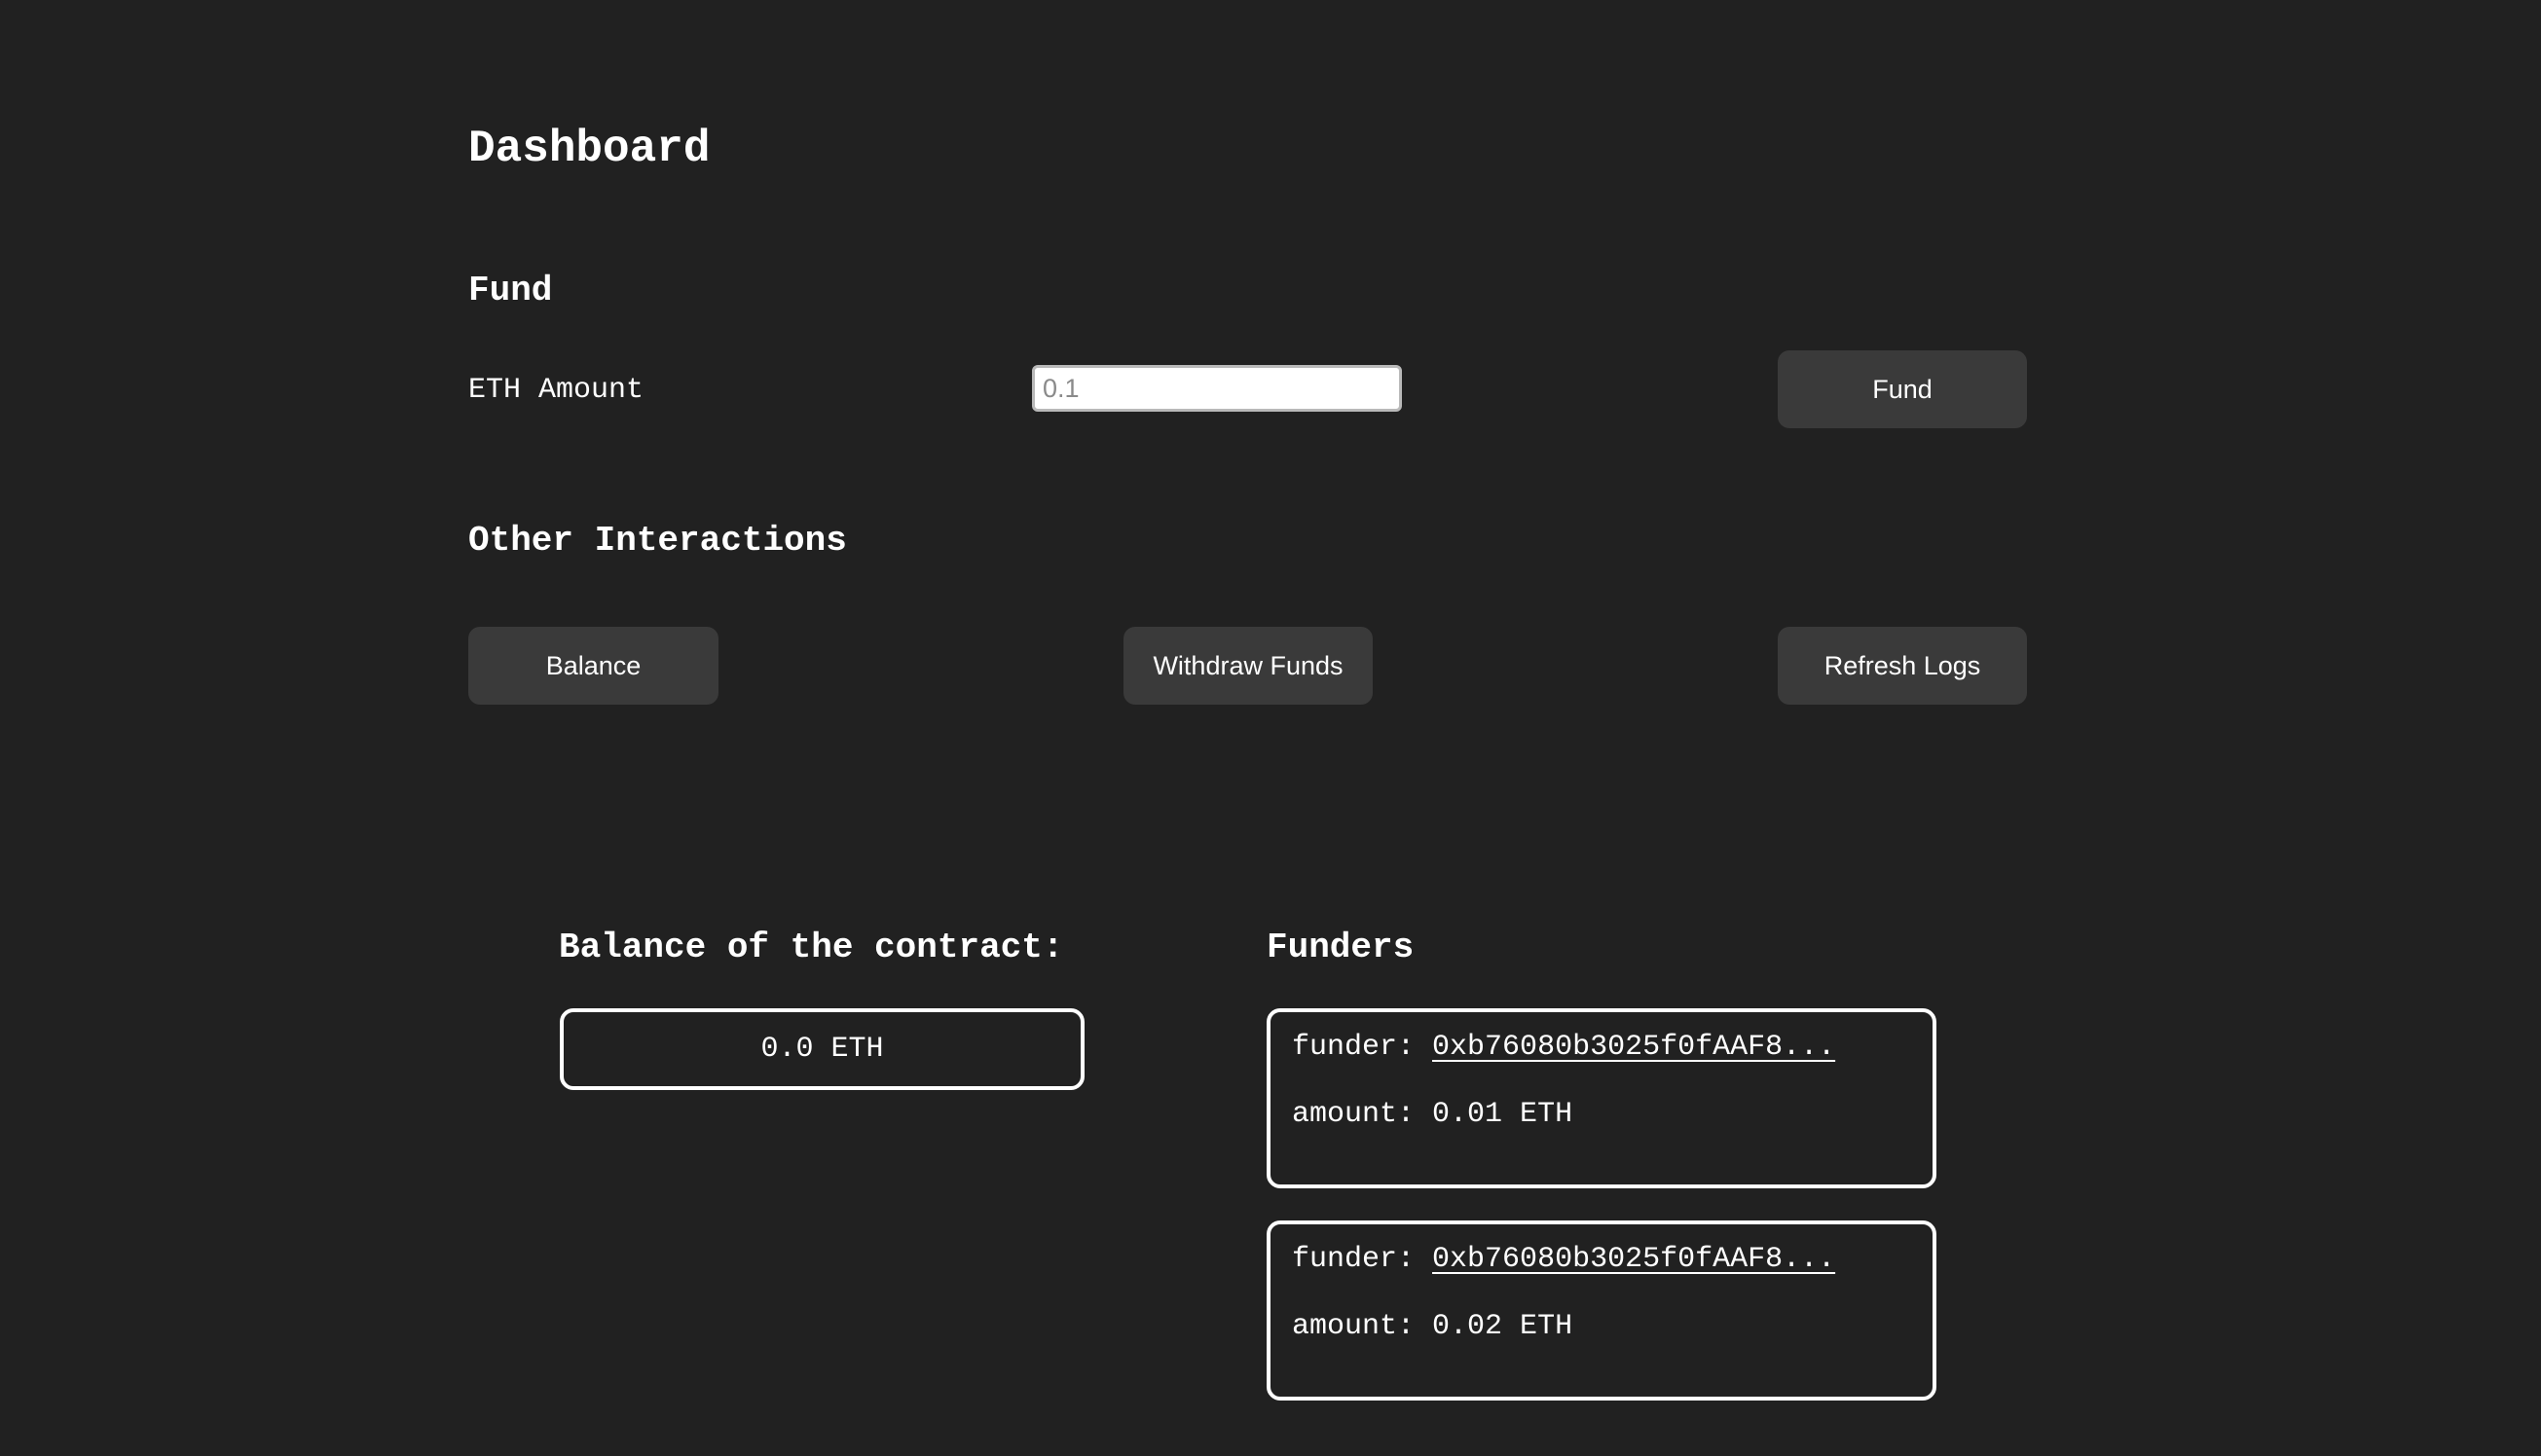  I want to click on withdraw-funds-button: Withdraw Funds, so click(1248, 666).